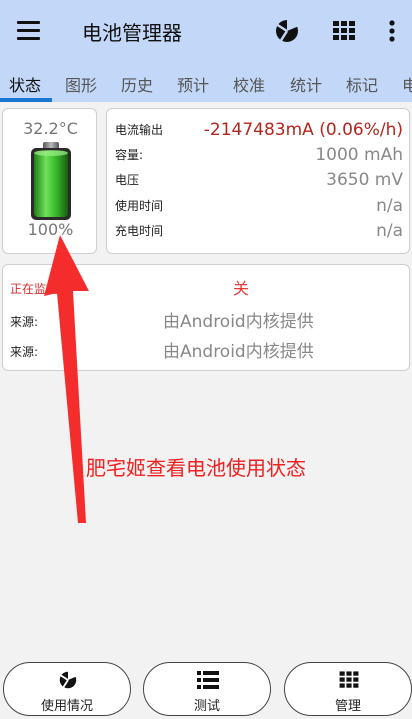 The image size is (412, 719). What do you see at coordinates (66, 706) in the screenshot?
I see `button-label: 使用情况` at bounding box center [66, 706].